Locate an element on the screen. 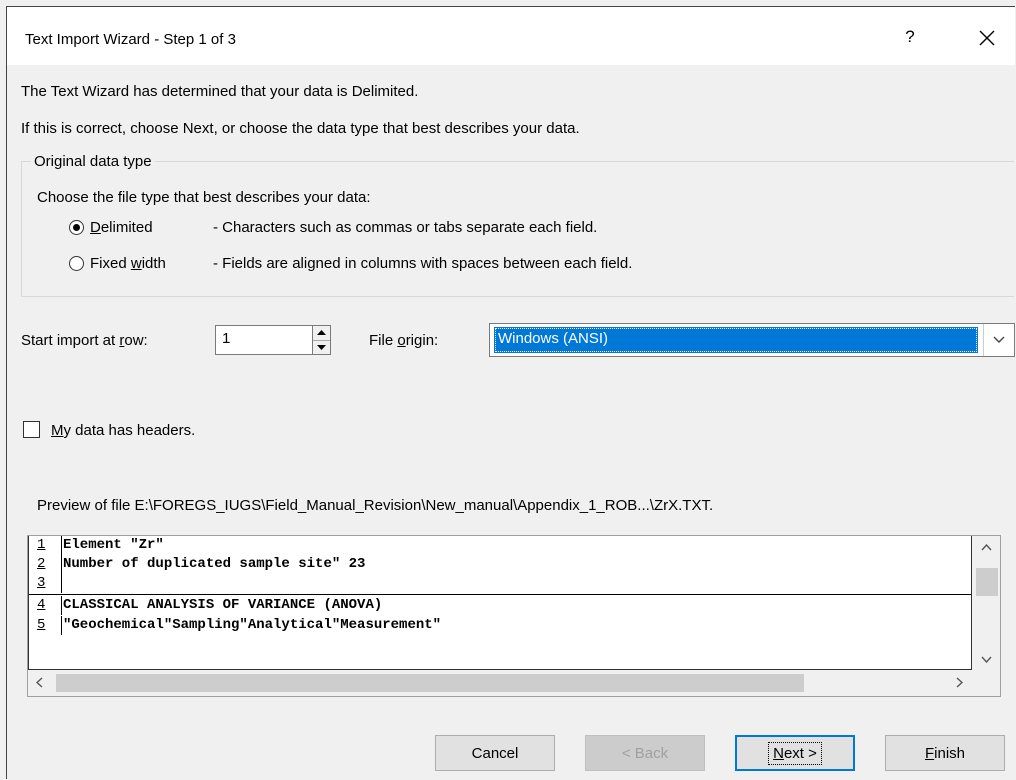  group-legend: Original data type is located at coordinates (93, 161).